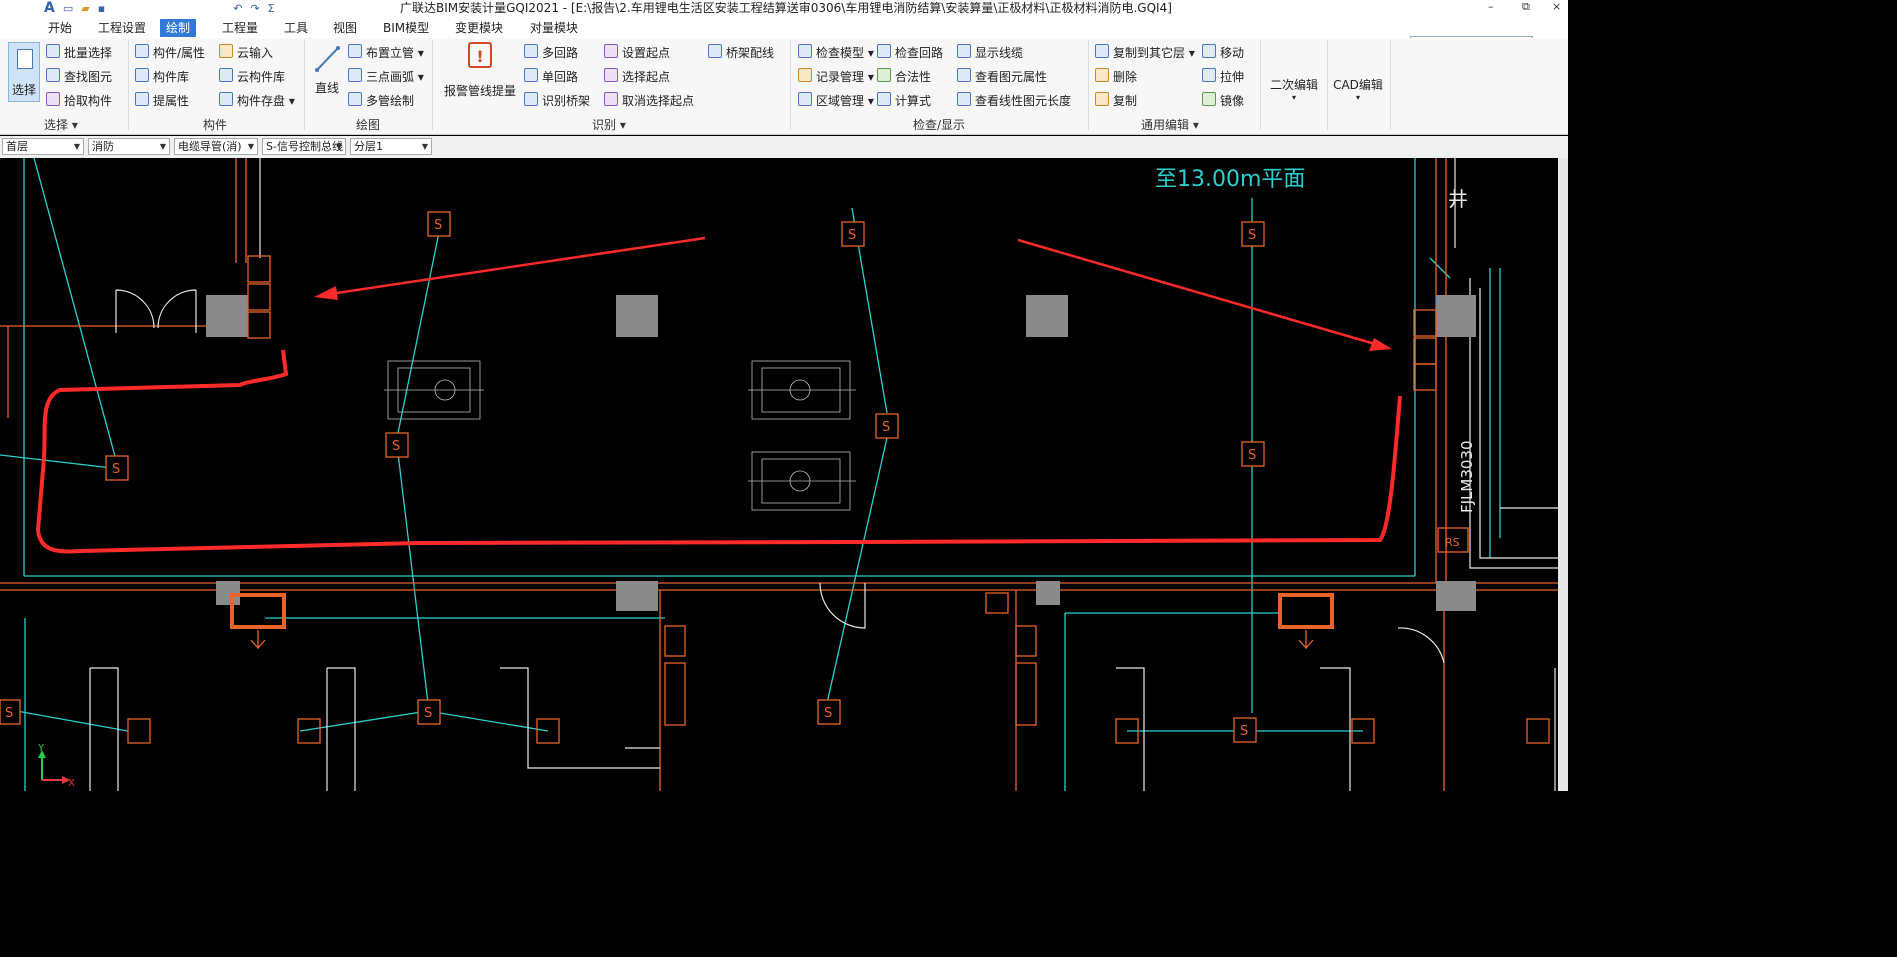 This screenshot has height=957, width=1897. What do you see at coordinates (88, 101) in the screenshot?
I see `pick-label: 拾取构件` at bounding box center [88, 101].